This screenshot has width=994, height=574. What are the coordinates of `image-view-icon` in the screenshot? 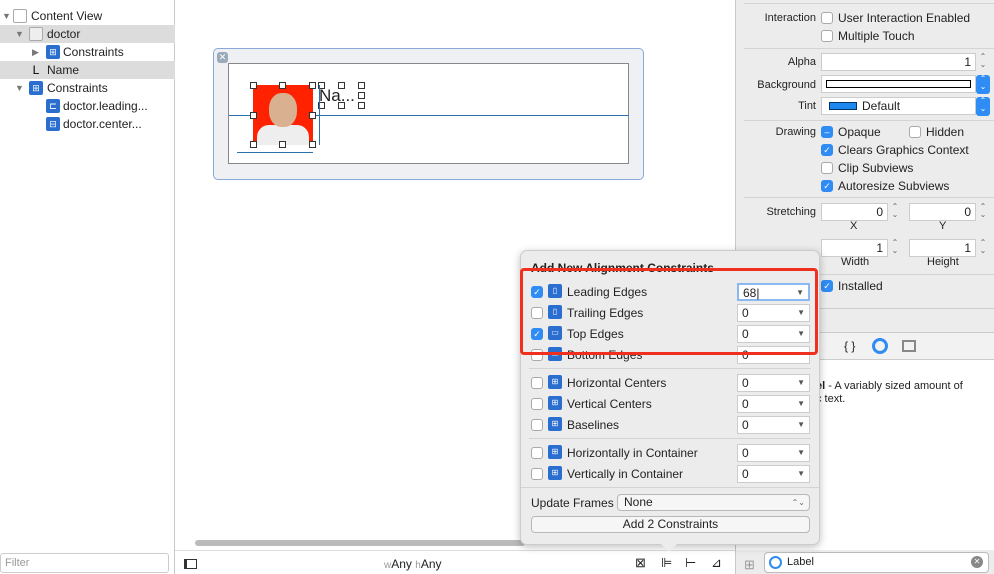 It's located at (36, 34).